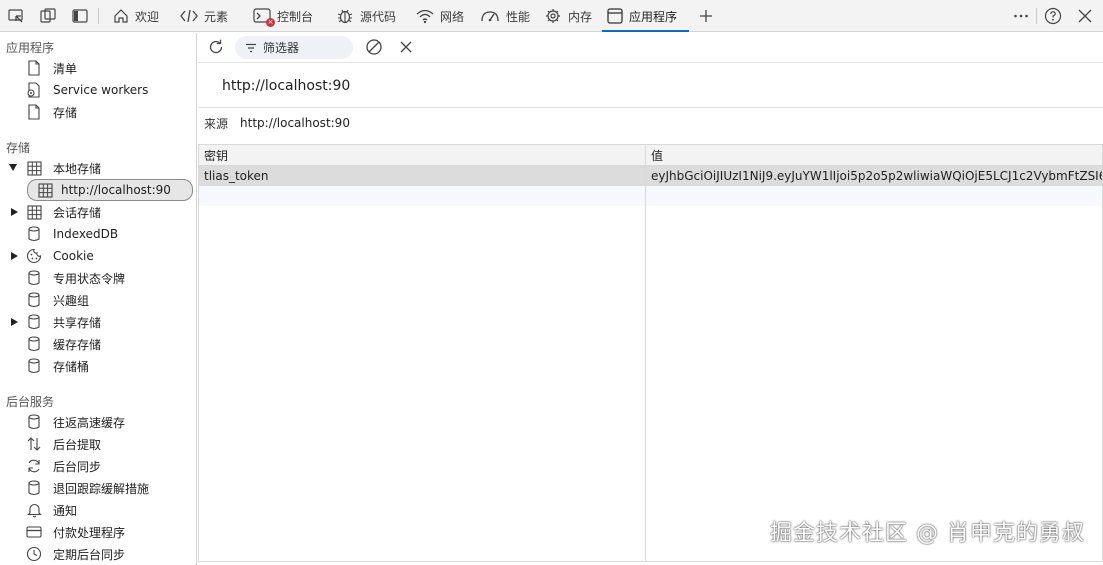  I want to click on tab-performance: 性能, so click(504, 16).